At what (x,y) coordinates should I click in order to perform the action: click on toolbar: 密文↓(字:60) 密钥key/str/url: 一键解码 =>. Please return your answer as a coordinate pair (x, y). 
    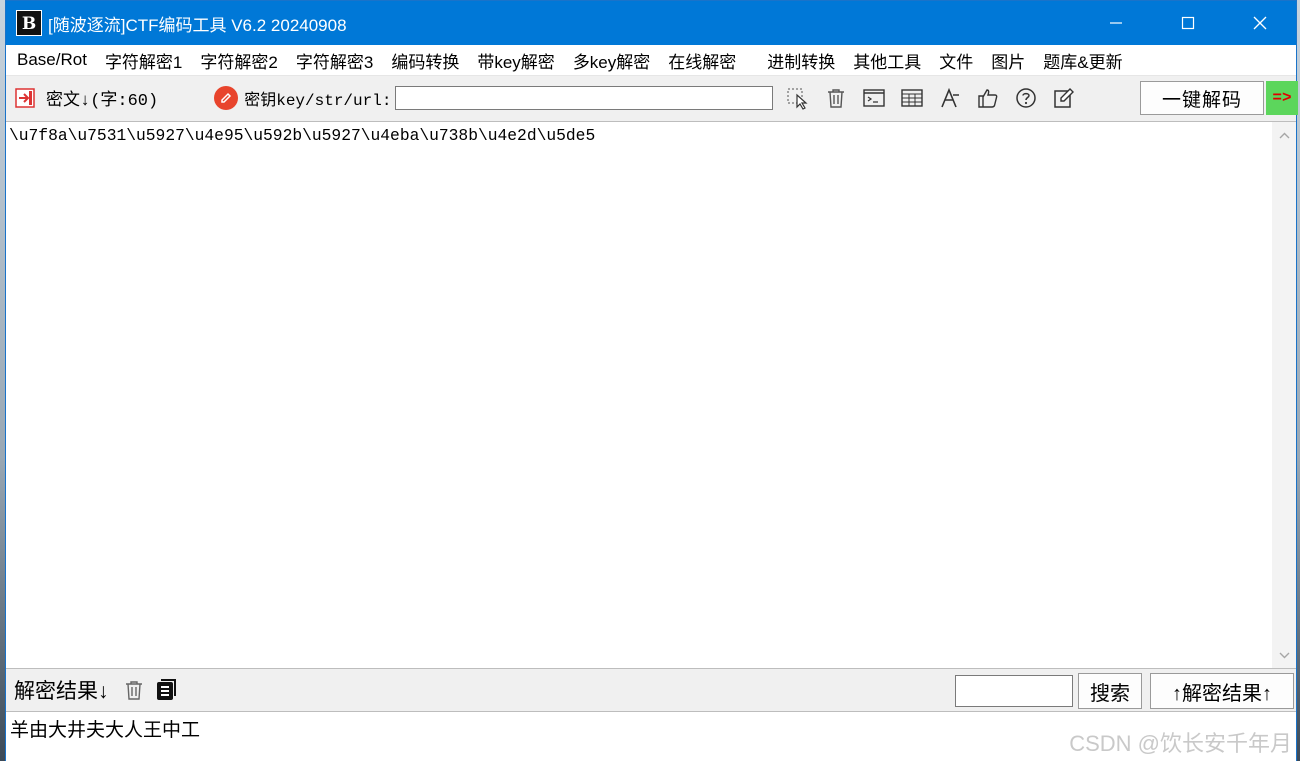
    Looking at the image, I should click on (652, 98).